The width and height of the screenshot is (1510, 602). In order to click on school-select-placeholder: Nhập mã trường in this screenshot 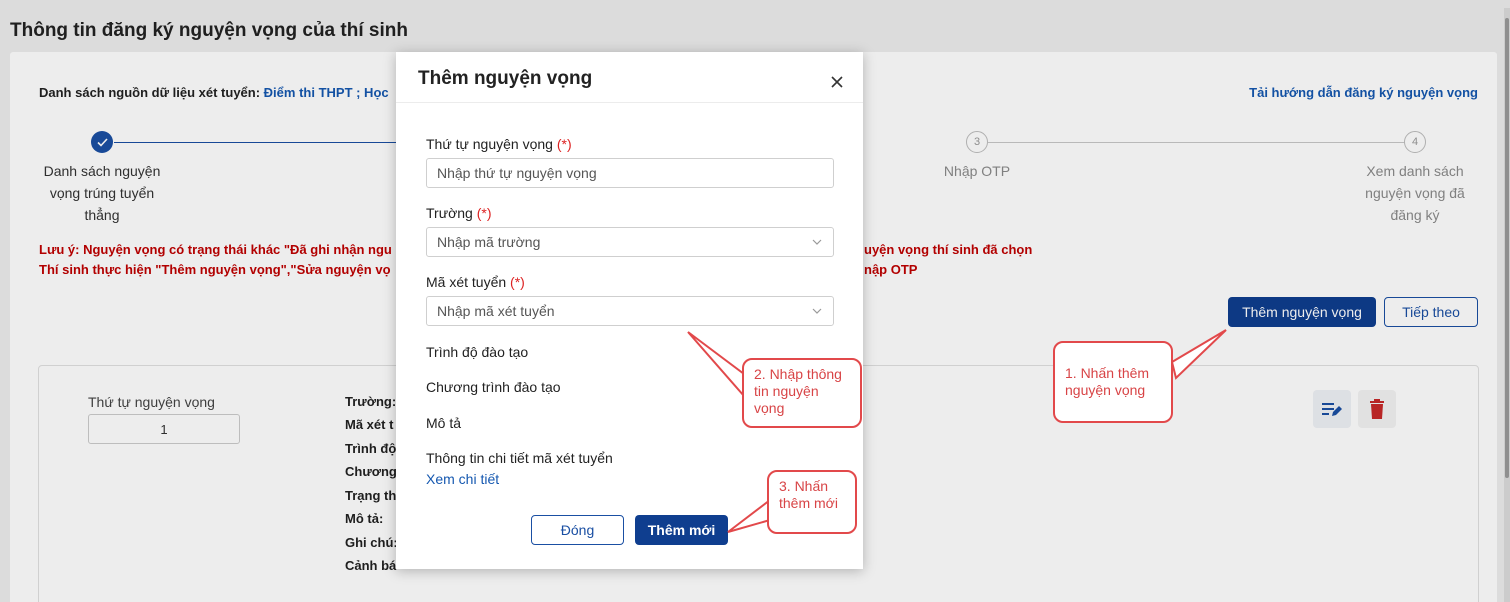, I will do `click(489, 242)`.